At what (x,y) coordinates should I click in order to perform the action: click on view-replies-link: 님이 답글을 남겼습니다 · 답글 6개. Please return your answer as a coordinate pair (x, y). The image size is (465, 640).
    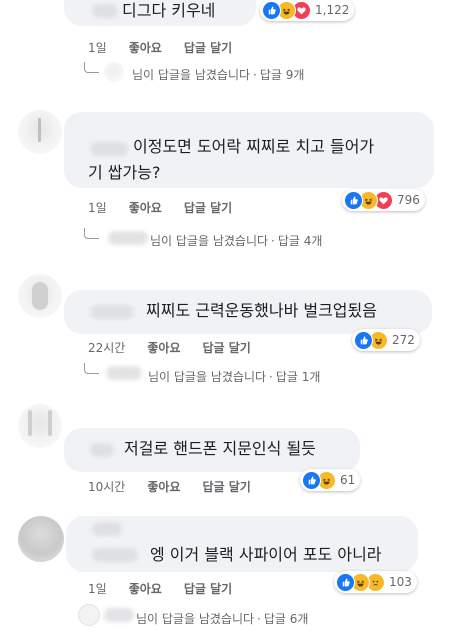
    Looking at the image, I should click on (222, 618).